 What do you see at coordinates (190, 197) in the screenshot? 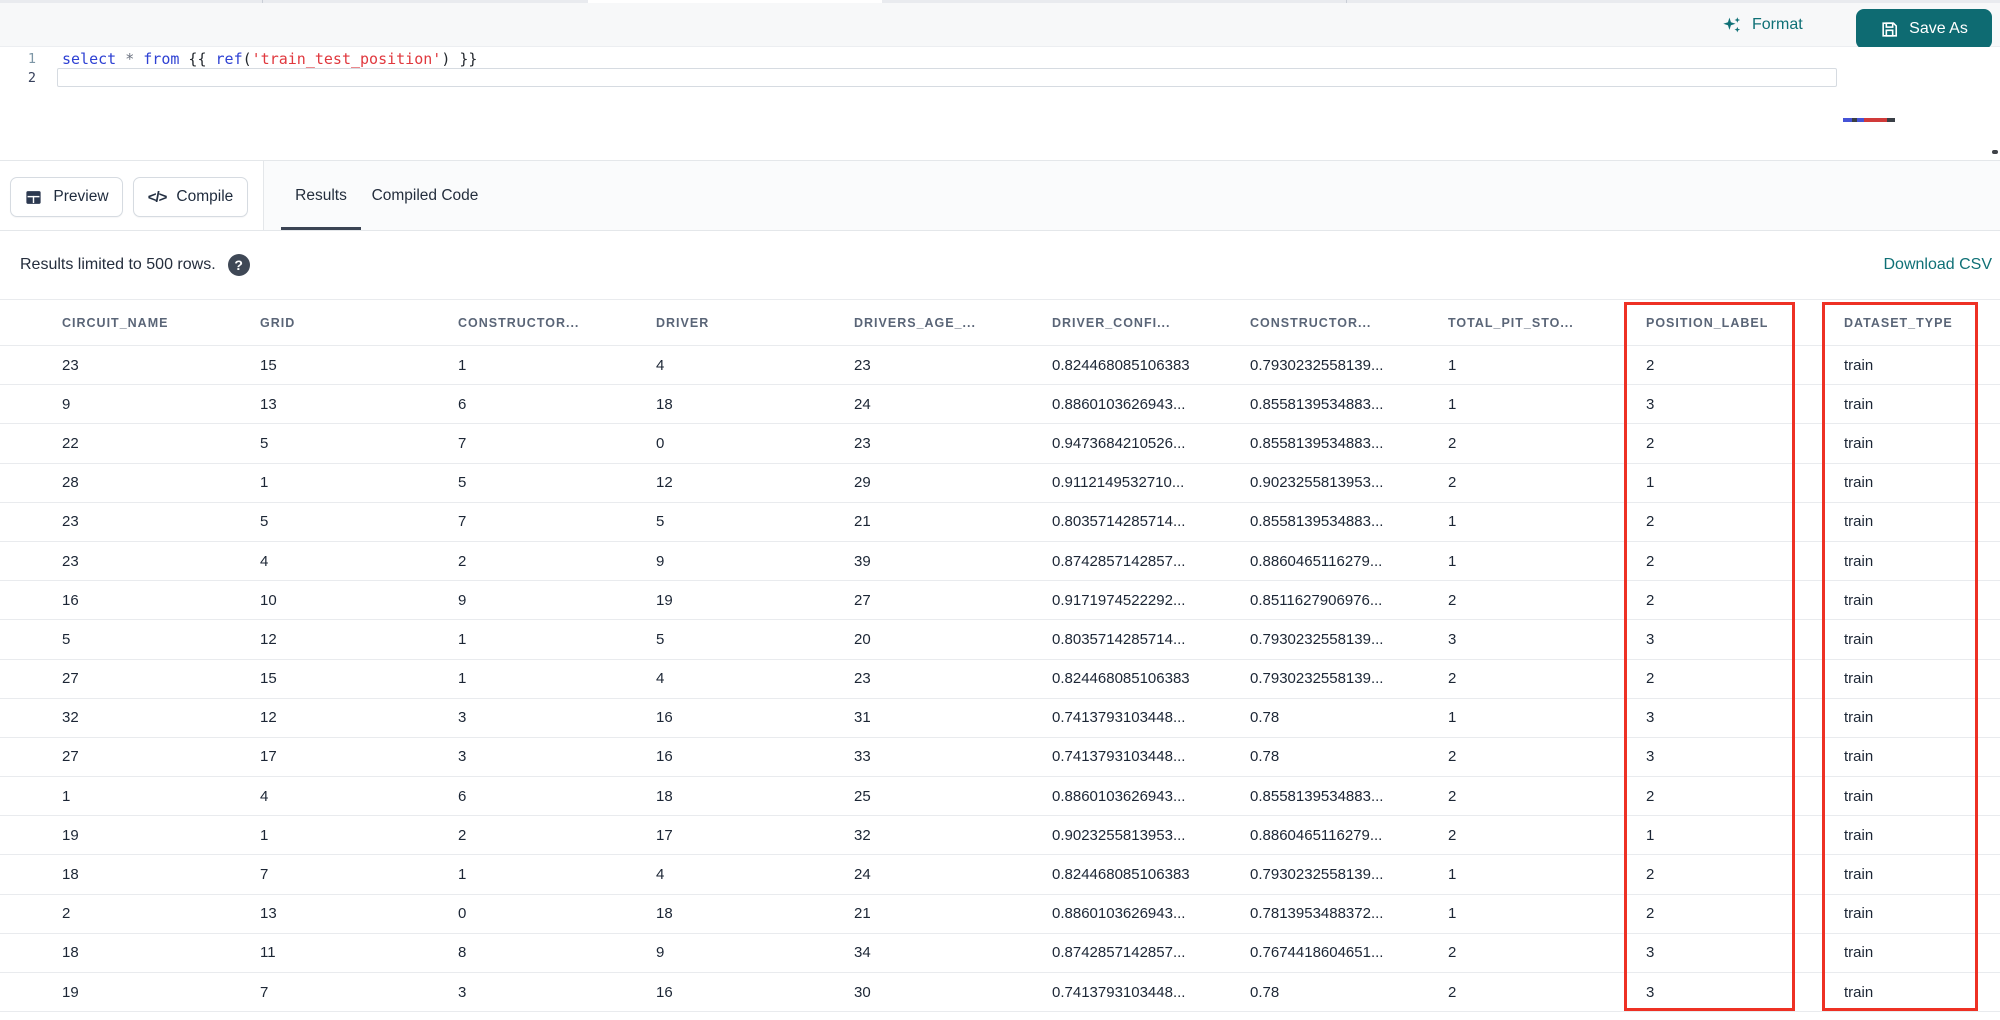
I see `compile-button: </> Compile` at bounding box center [190, 197].